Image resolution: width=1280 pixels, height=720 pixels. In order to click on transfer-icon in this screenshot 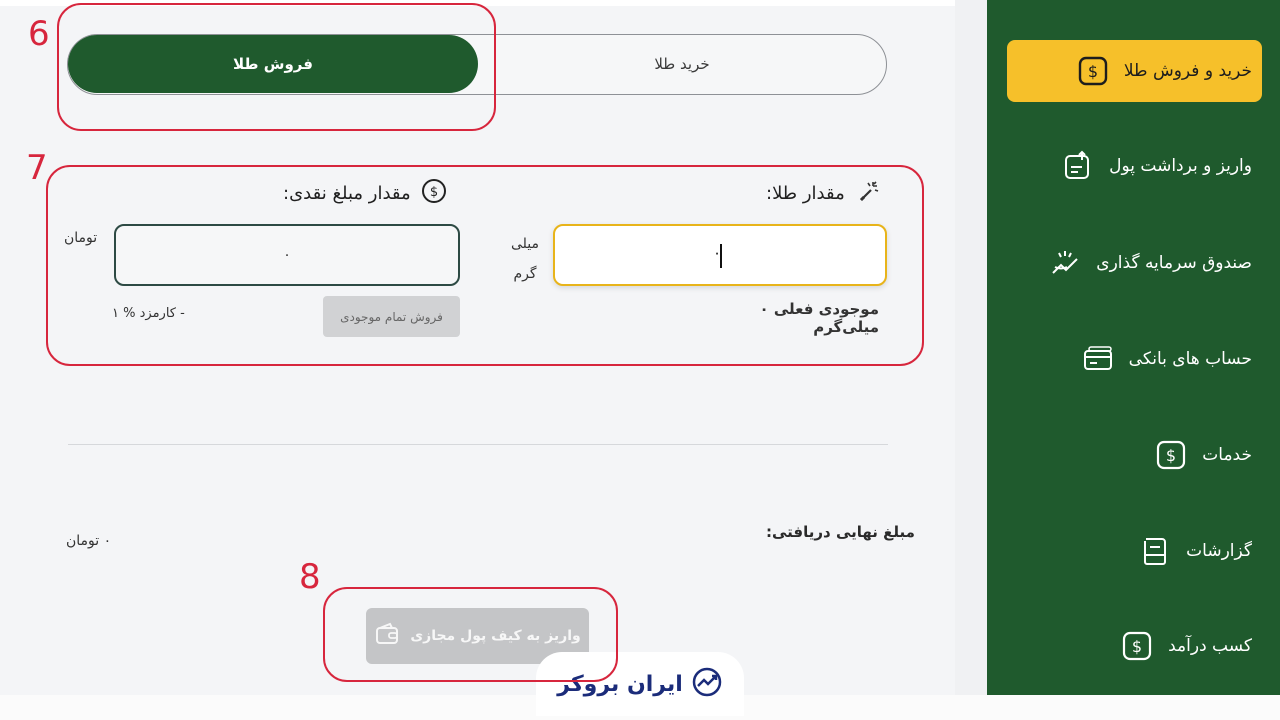, I will do `click(1078, 166)`.